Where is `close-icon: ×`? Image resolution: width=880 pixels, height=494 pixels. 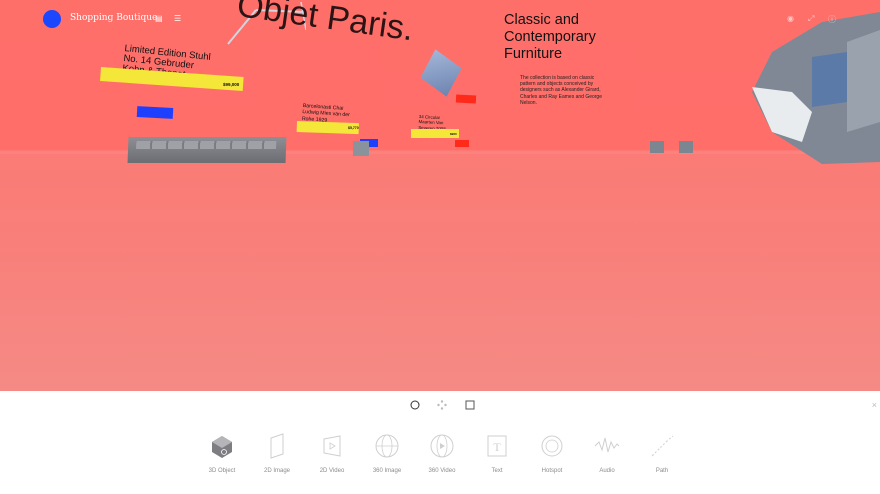
close-icon: × is located at coordinates (874, 405).